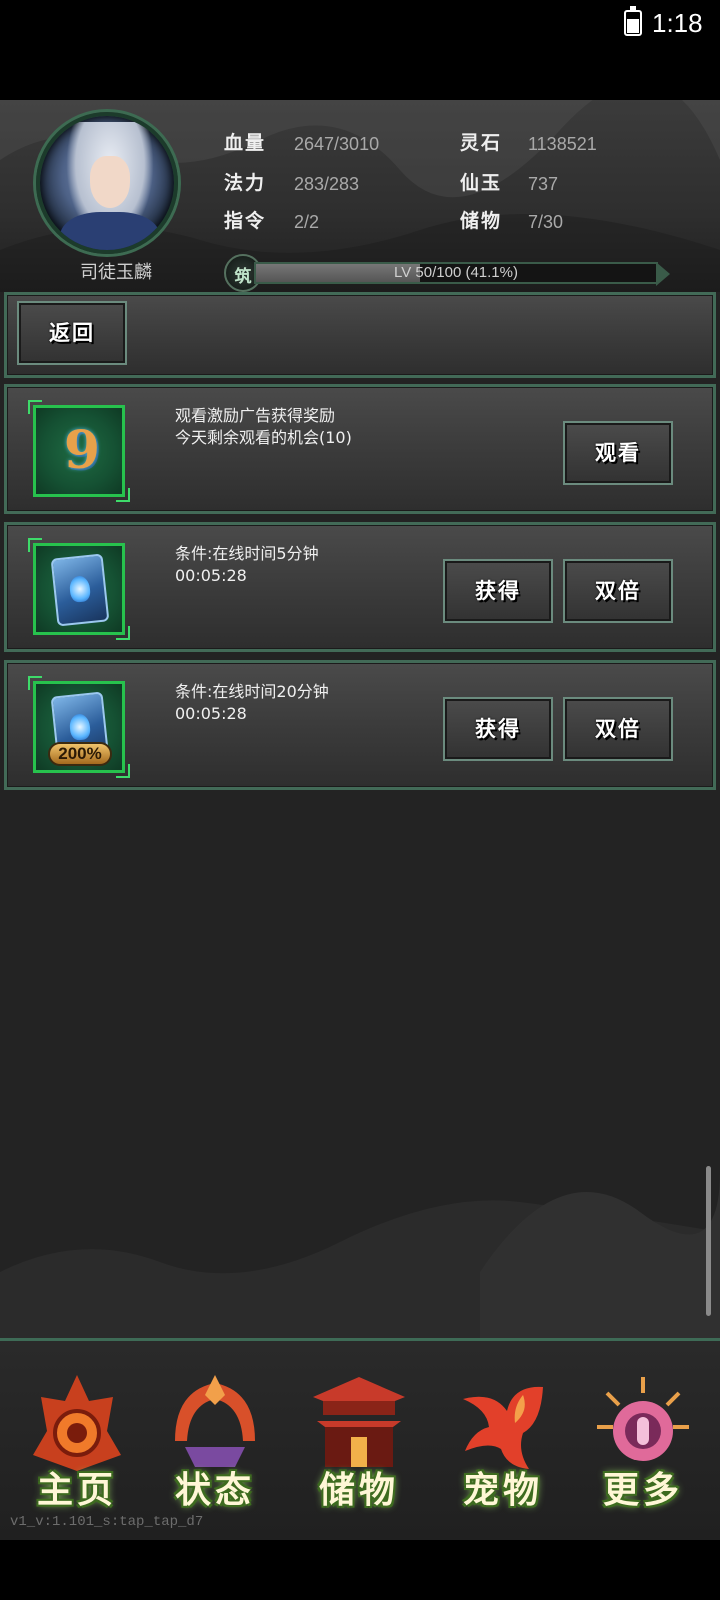  Describe the element at coordinates (77, 1446) in the screenshot. I see `nav-home: 主页` at that location.